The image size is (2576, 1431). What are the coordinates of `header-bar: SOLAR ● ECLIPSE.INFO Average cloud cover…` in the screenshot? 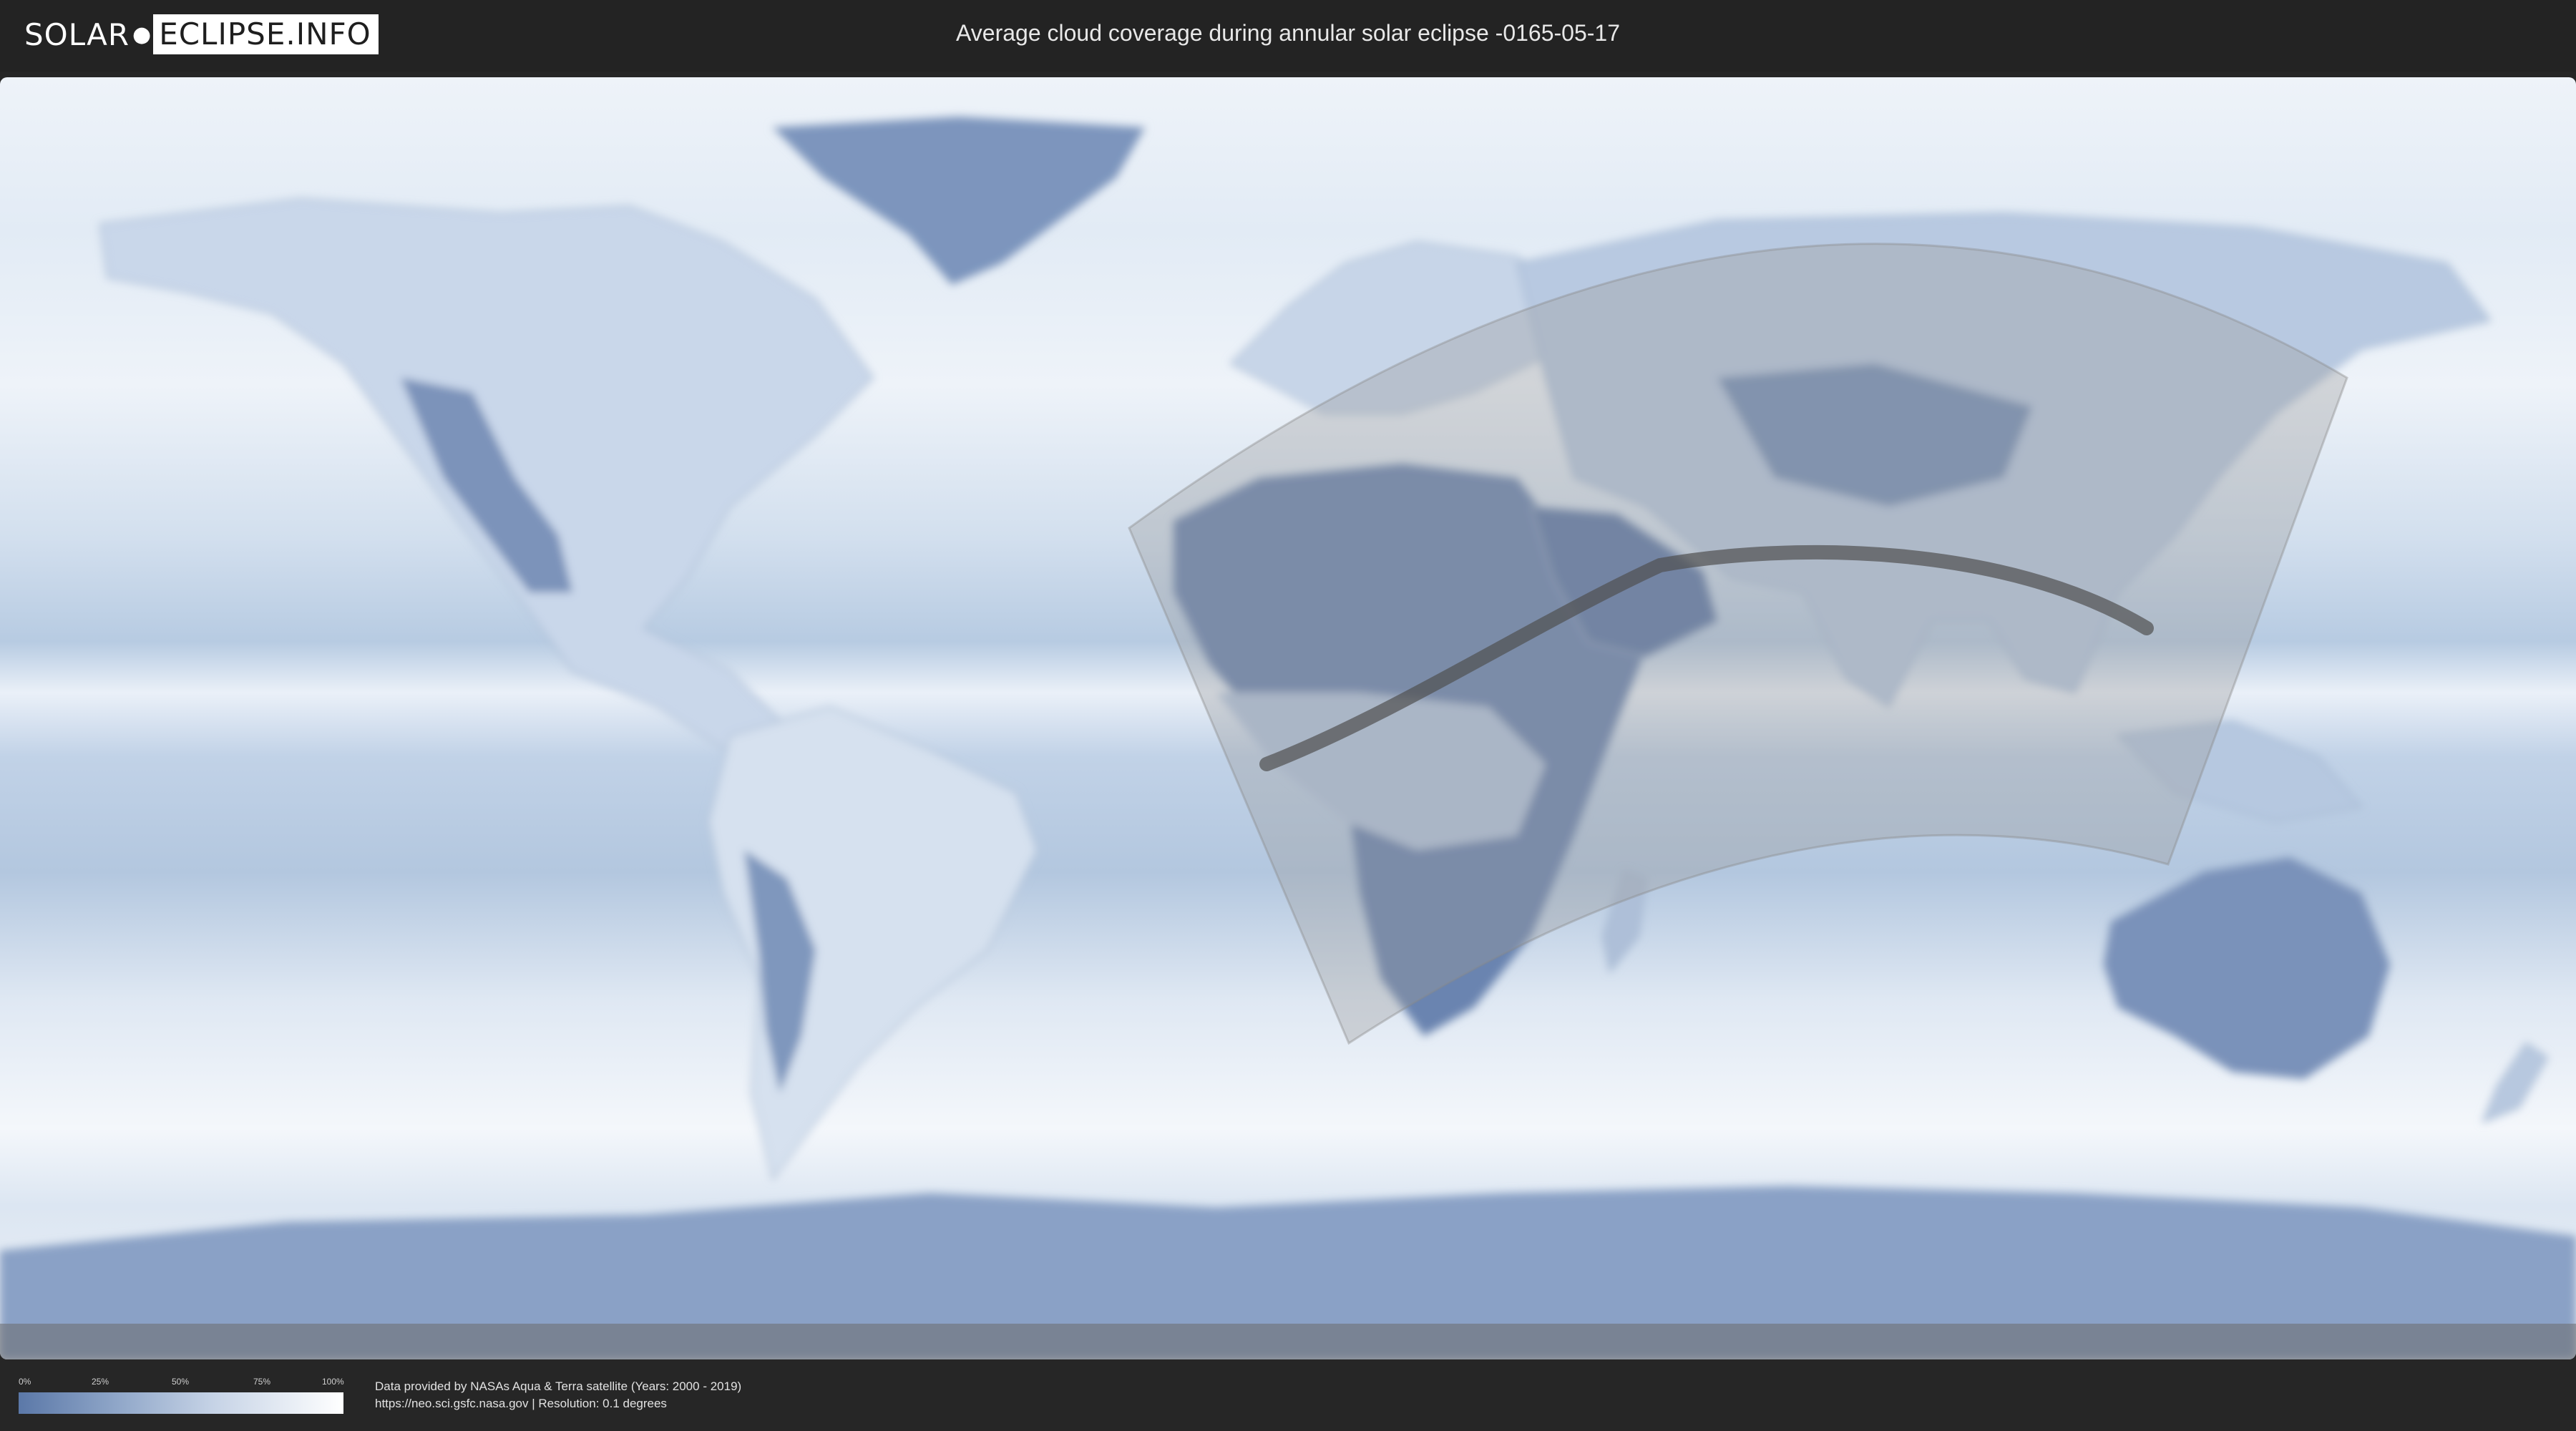 It's located at (1288, 36).